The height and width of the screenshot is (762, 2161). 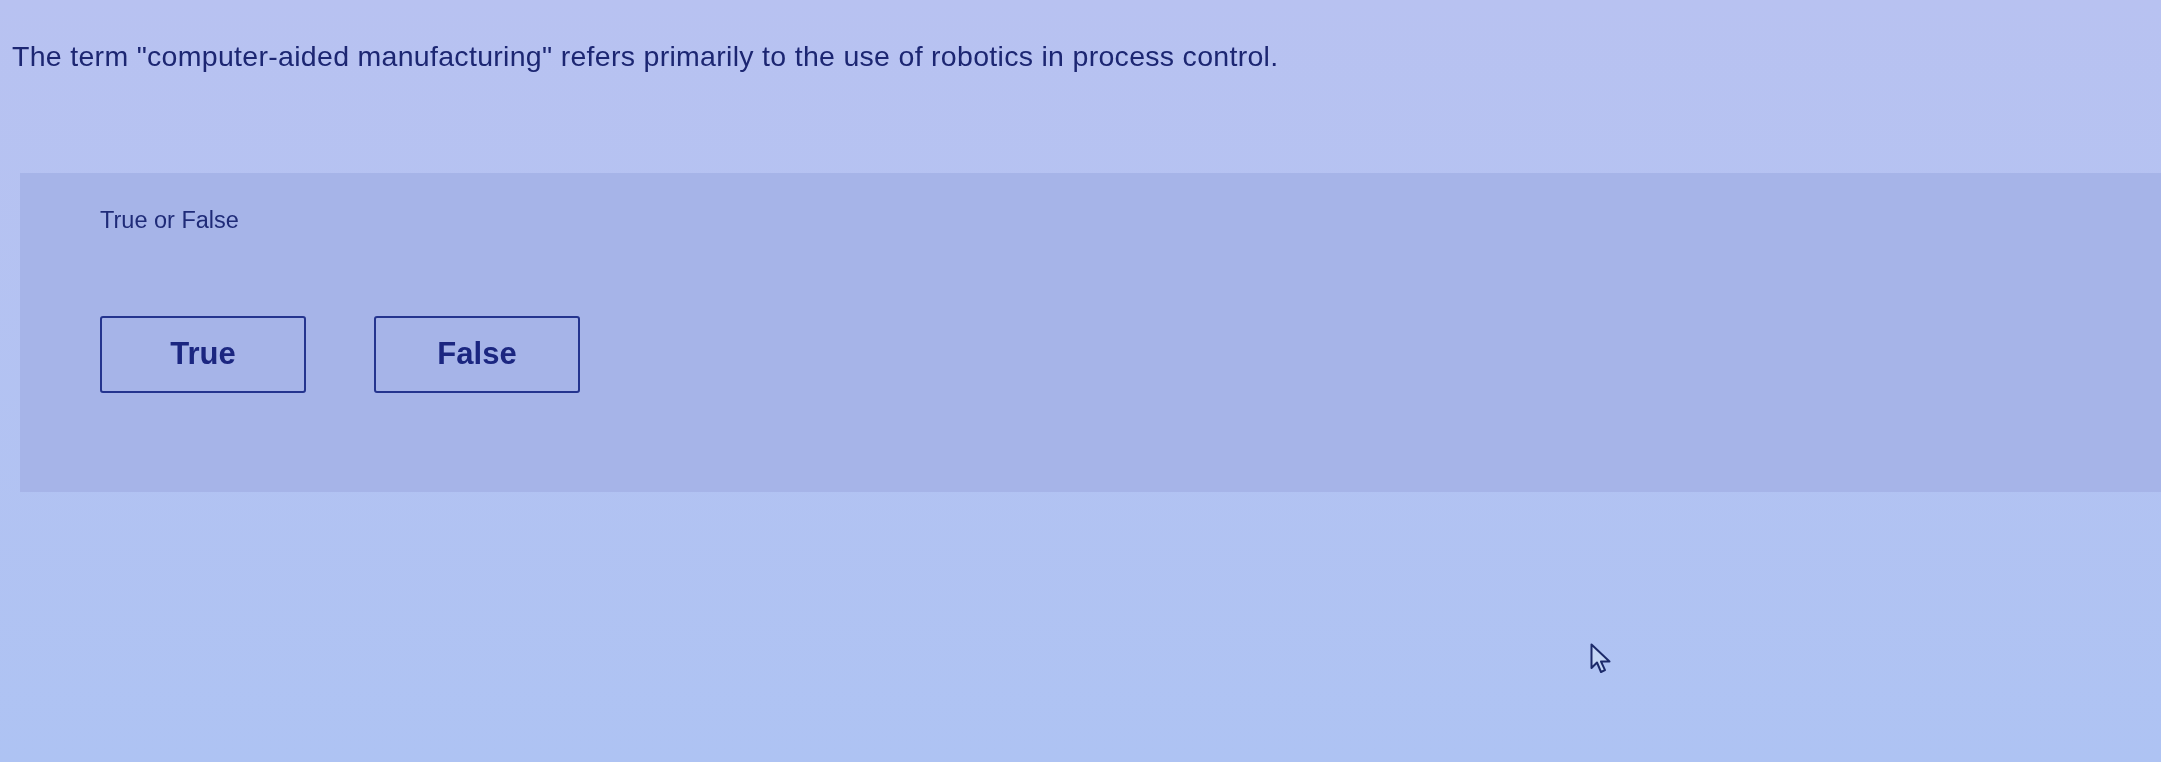 I want to click on answer-type-label: True or False, so click(x=169, y=220).